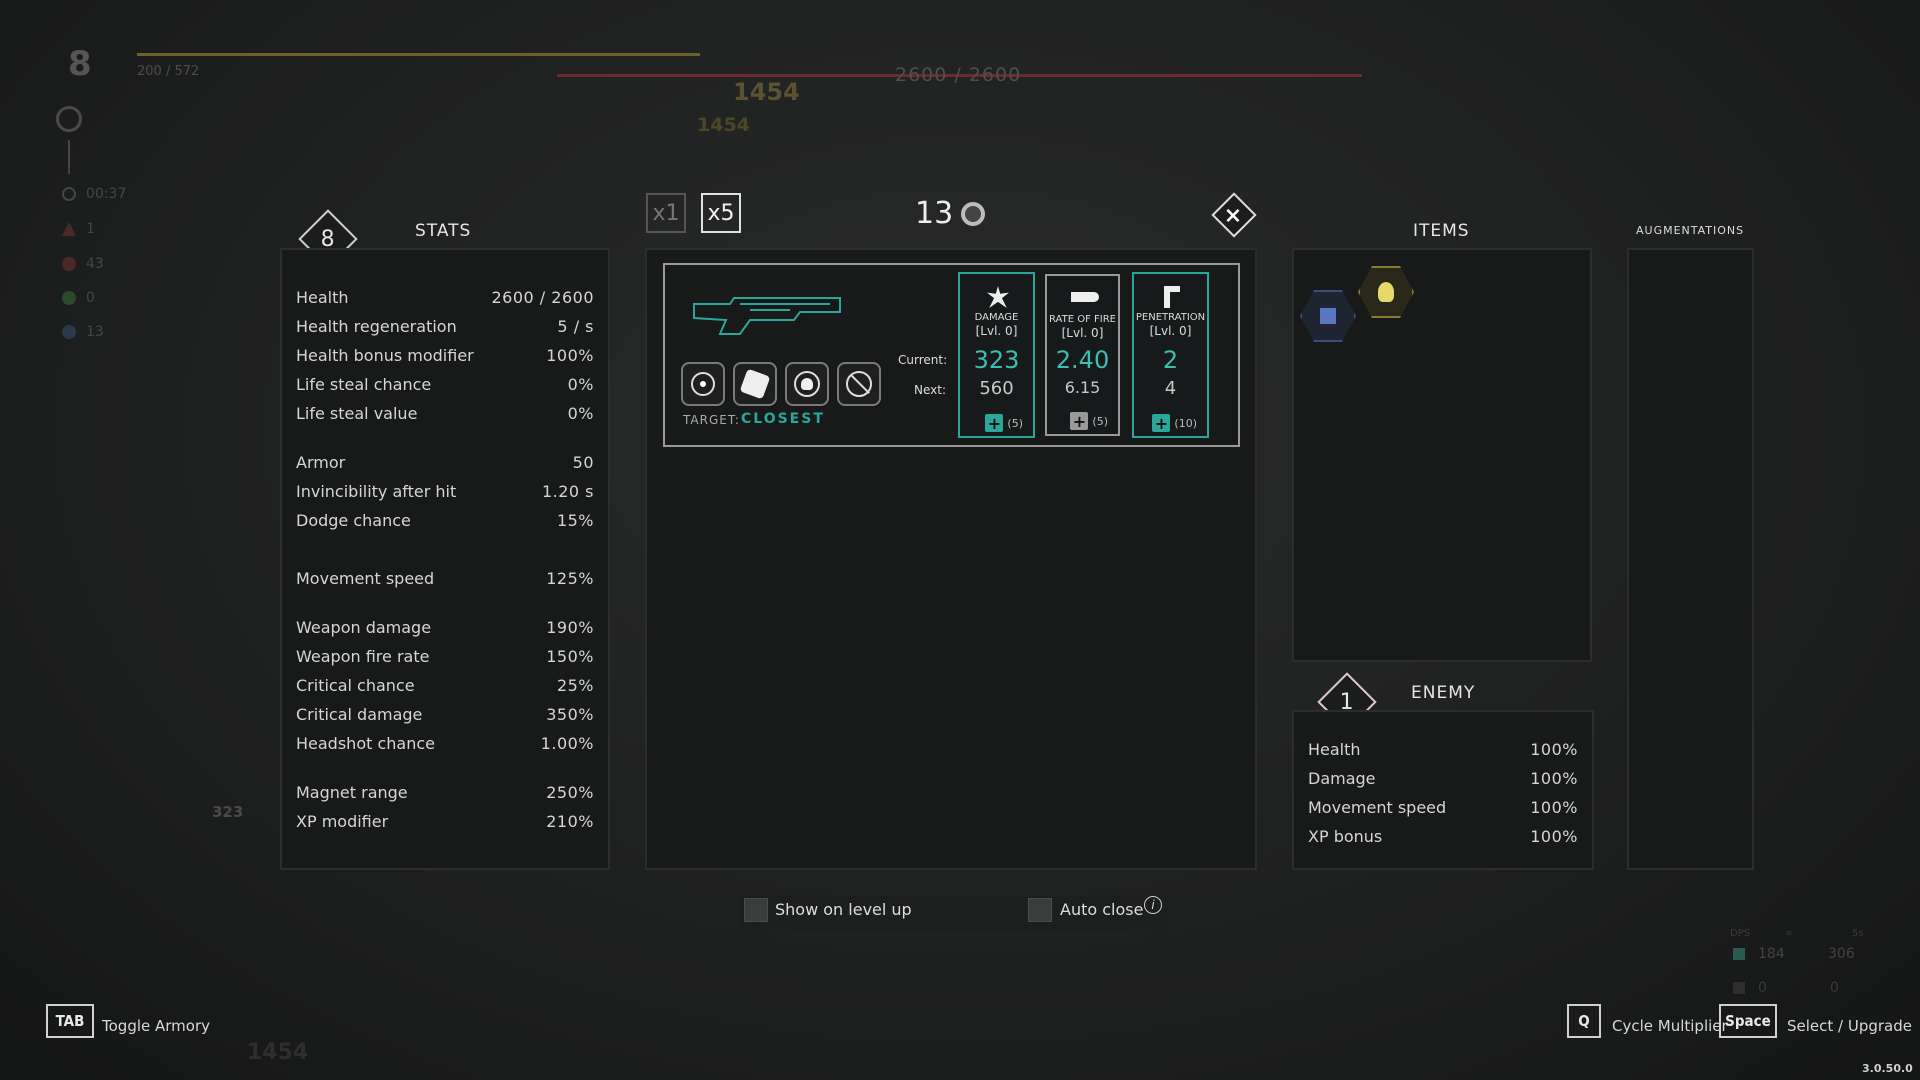 Image resolution: width=1920 pixels, height=1080 pixels. Describe the element at coordinates (1153, 905) in the screenshot. I see `info-icon: i` at that location.